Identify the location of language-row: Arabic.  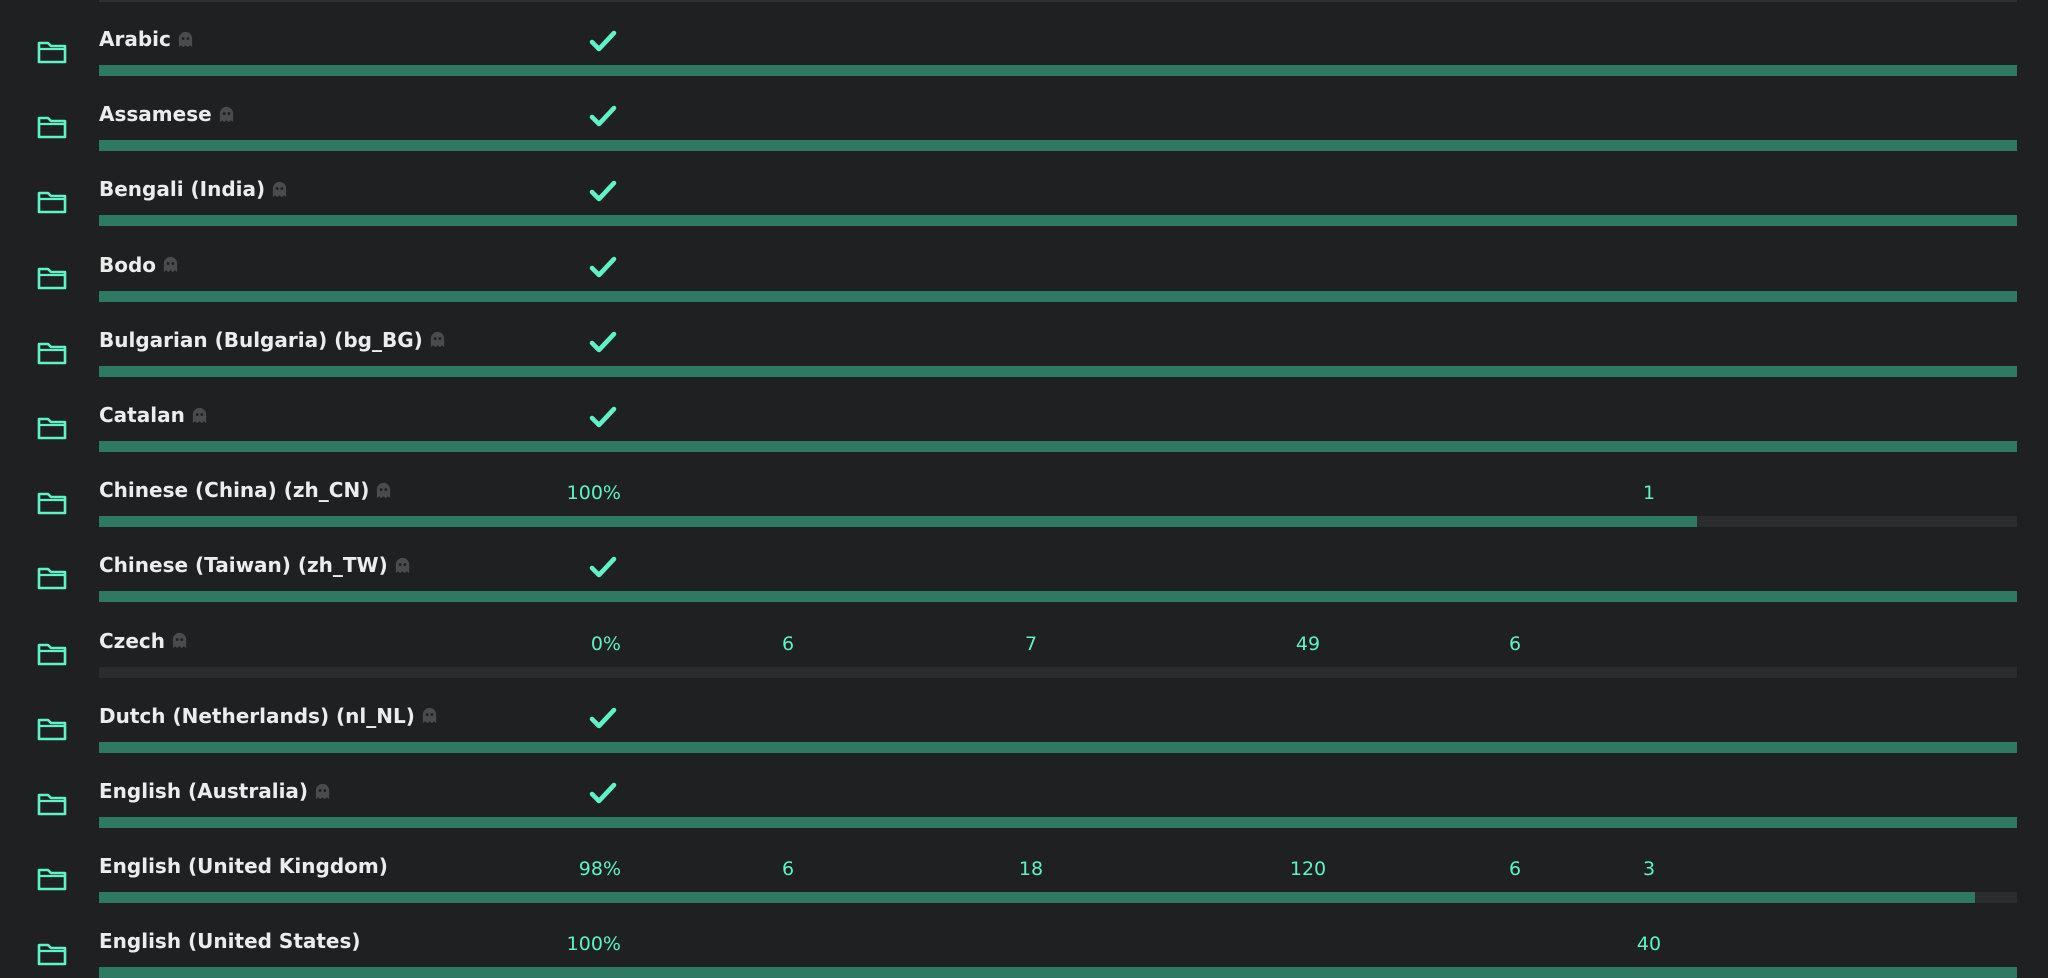
(1024, 38).